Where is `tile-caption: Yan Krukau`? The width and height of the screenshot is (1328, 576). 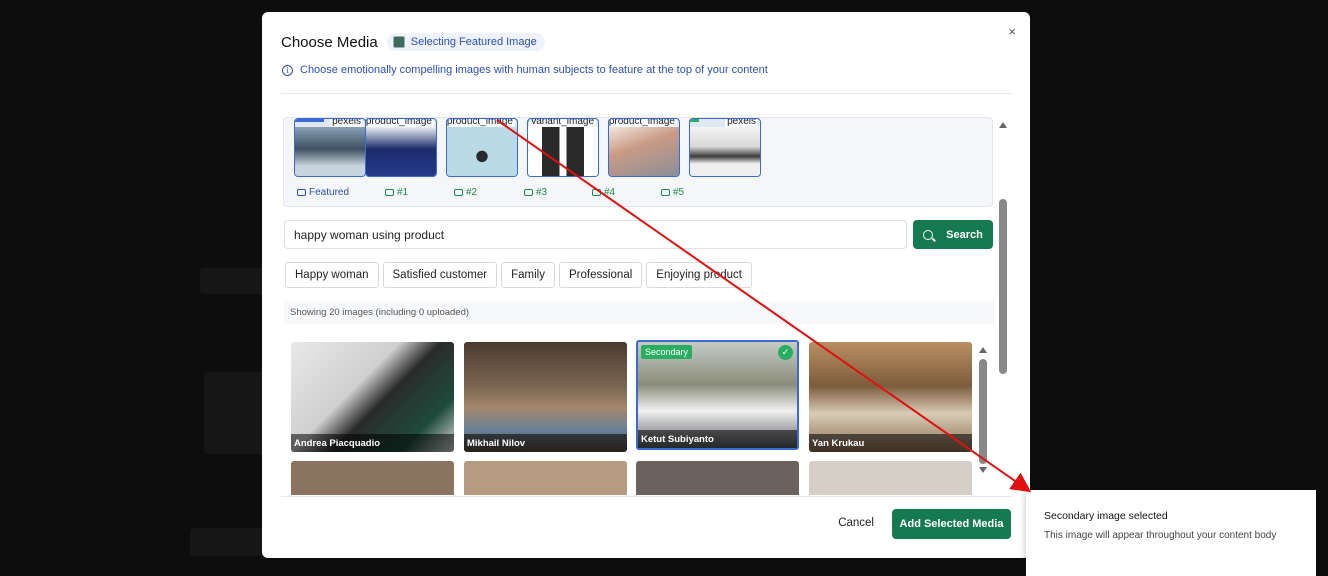 tile-caption: Yan Krukau is located at coordinates (890, 443).